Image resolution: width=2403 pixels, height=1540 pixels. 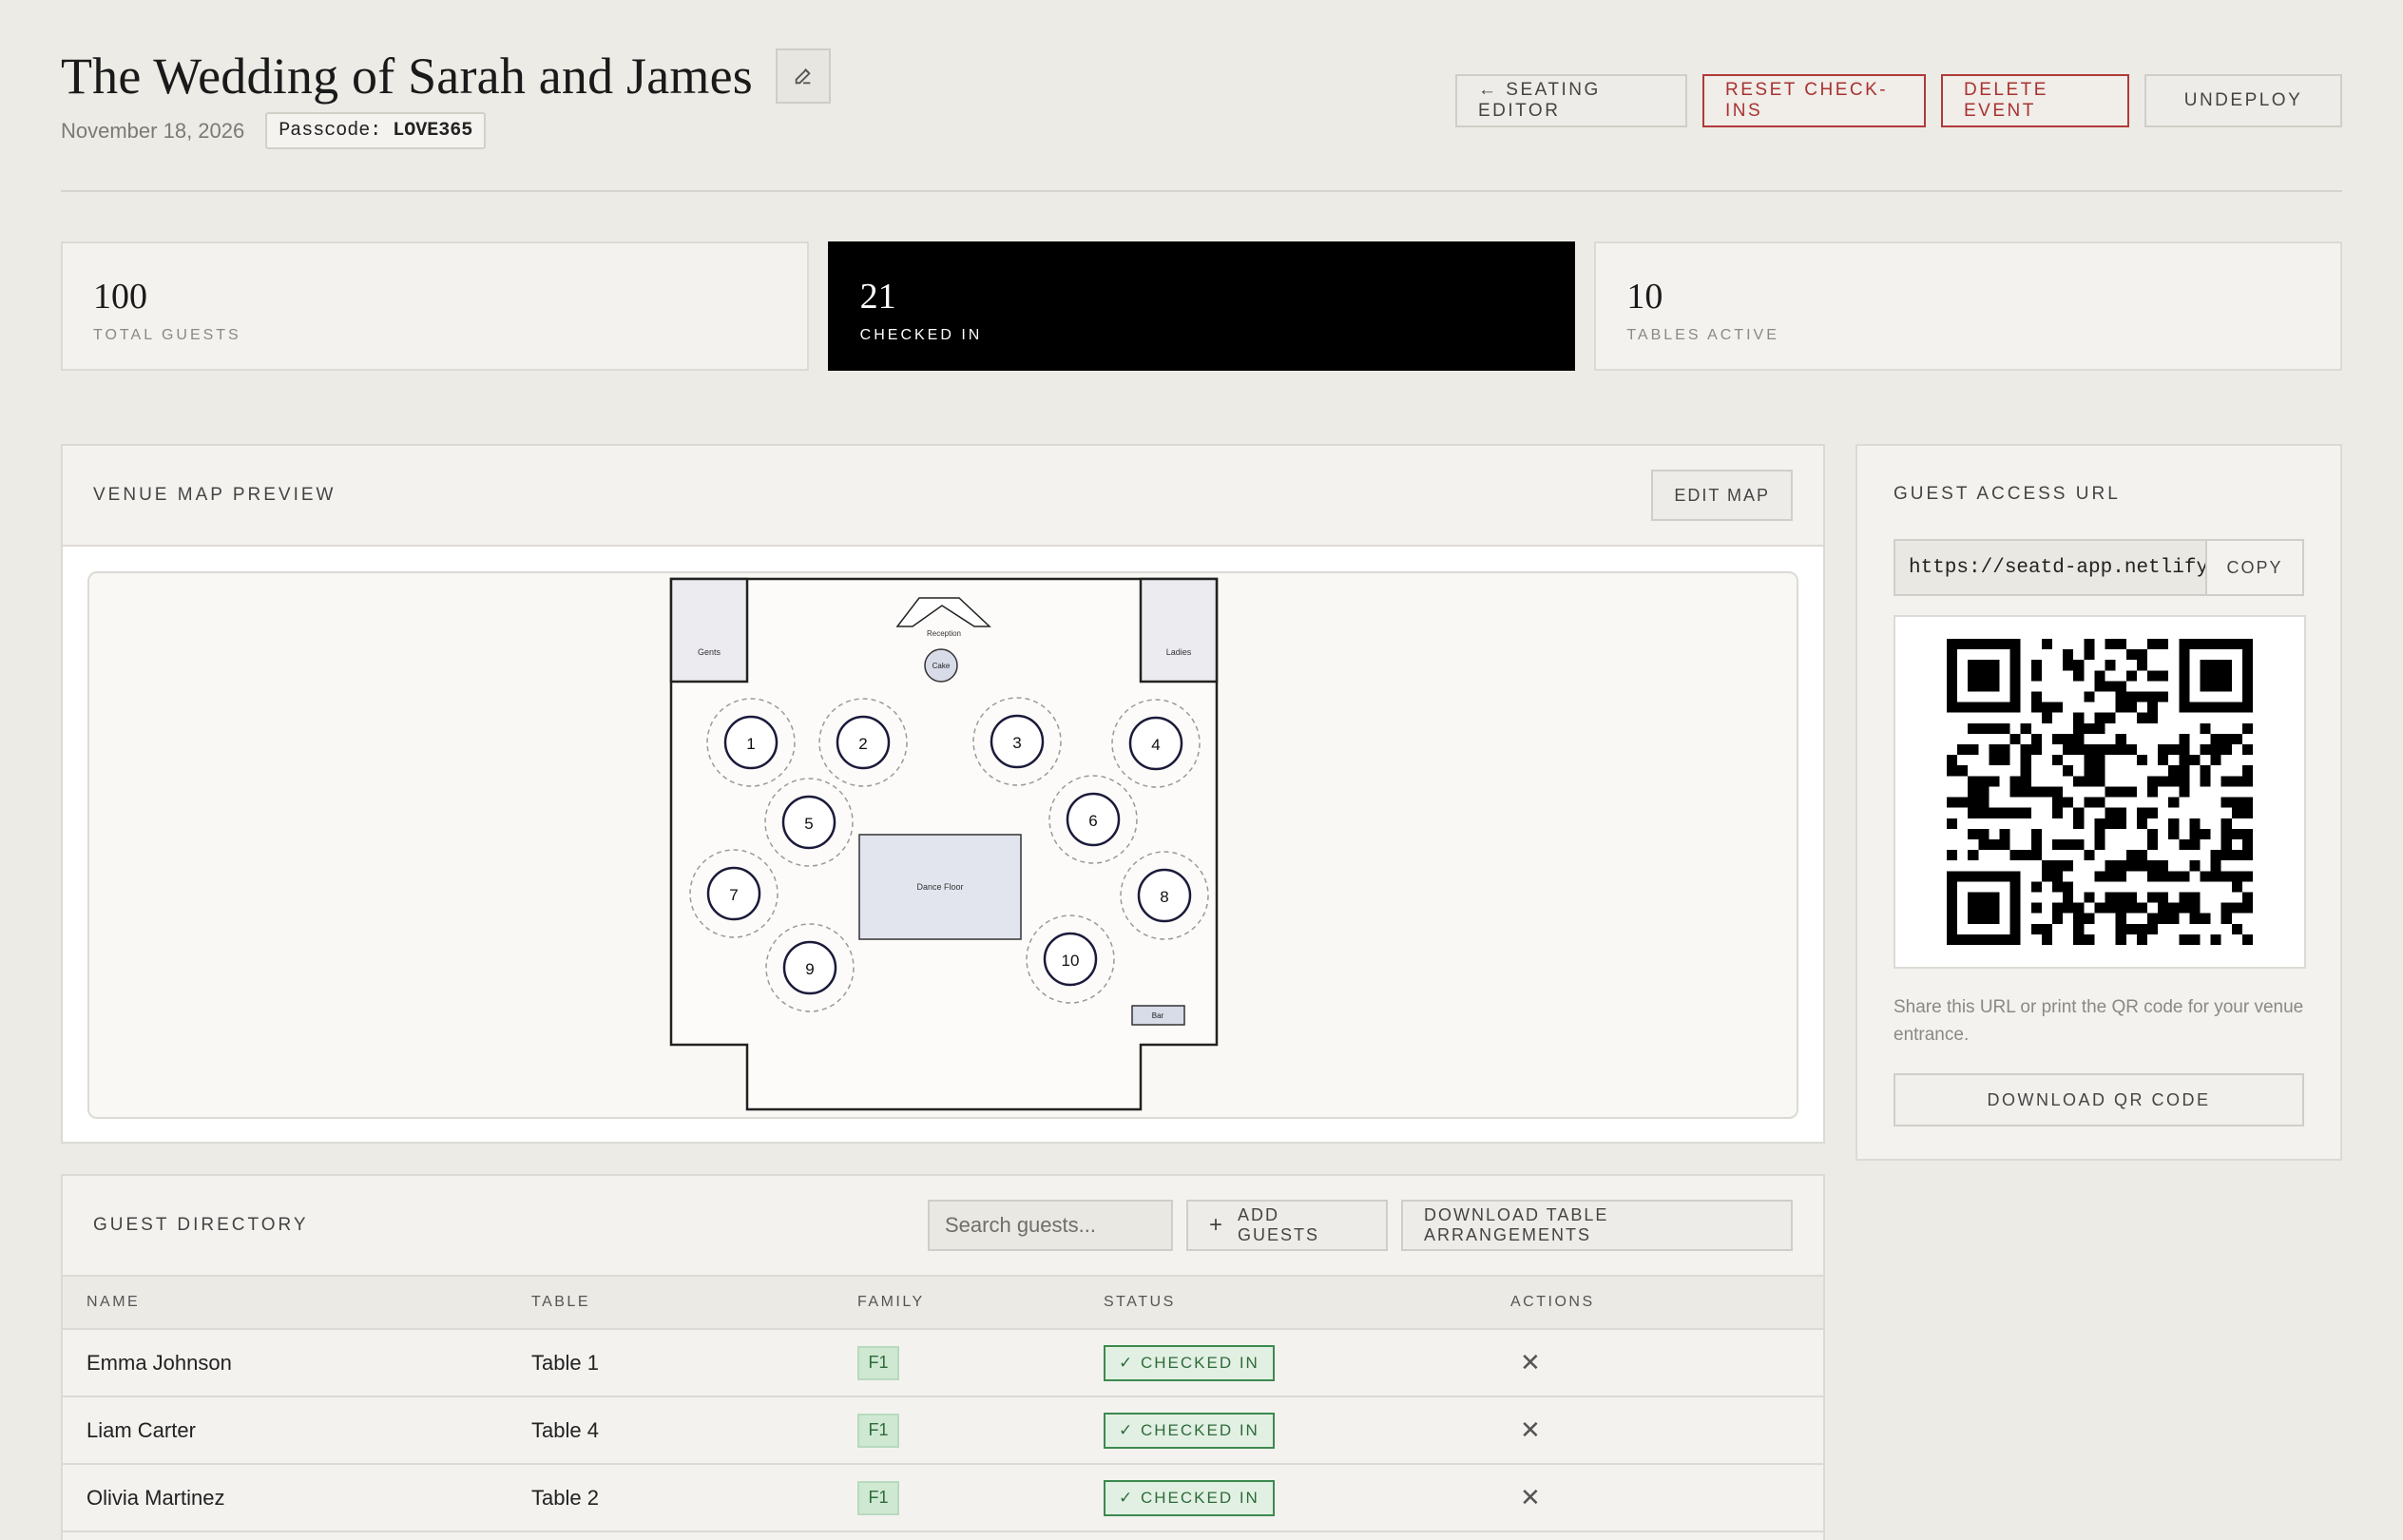 I want to click on edit-title-button, so click(x=803, y=76).